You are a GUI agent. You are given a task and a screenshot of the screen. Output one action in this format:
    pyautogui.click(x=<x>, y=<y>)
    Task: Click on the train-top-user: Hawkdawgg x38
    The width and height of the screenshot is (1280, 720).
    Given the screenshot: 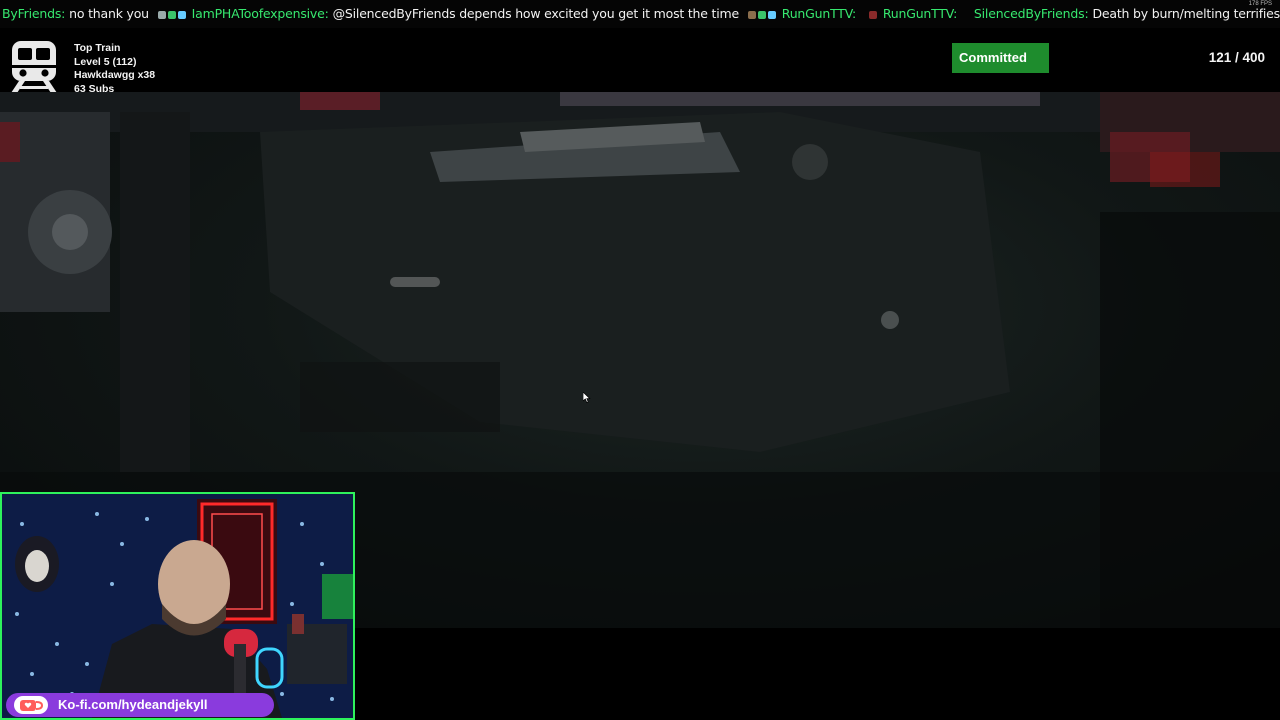 What is the action you would take?
    pyautogui.click(x=115, y=75)
    